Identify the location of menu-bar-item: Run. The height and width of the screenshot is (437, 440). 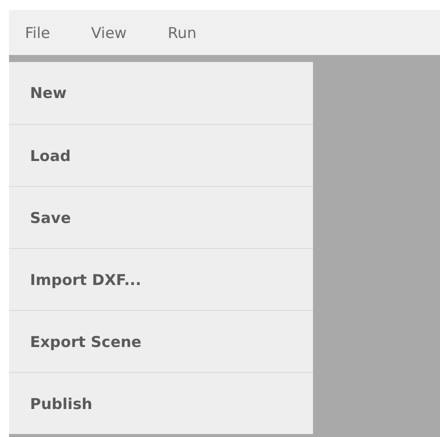
(182, 33).